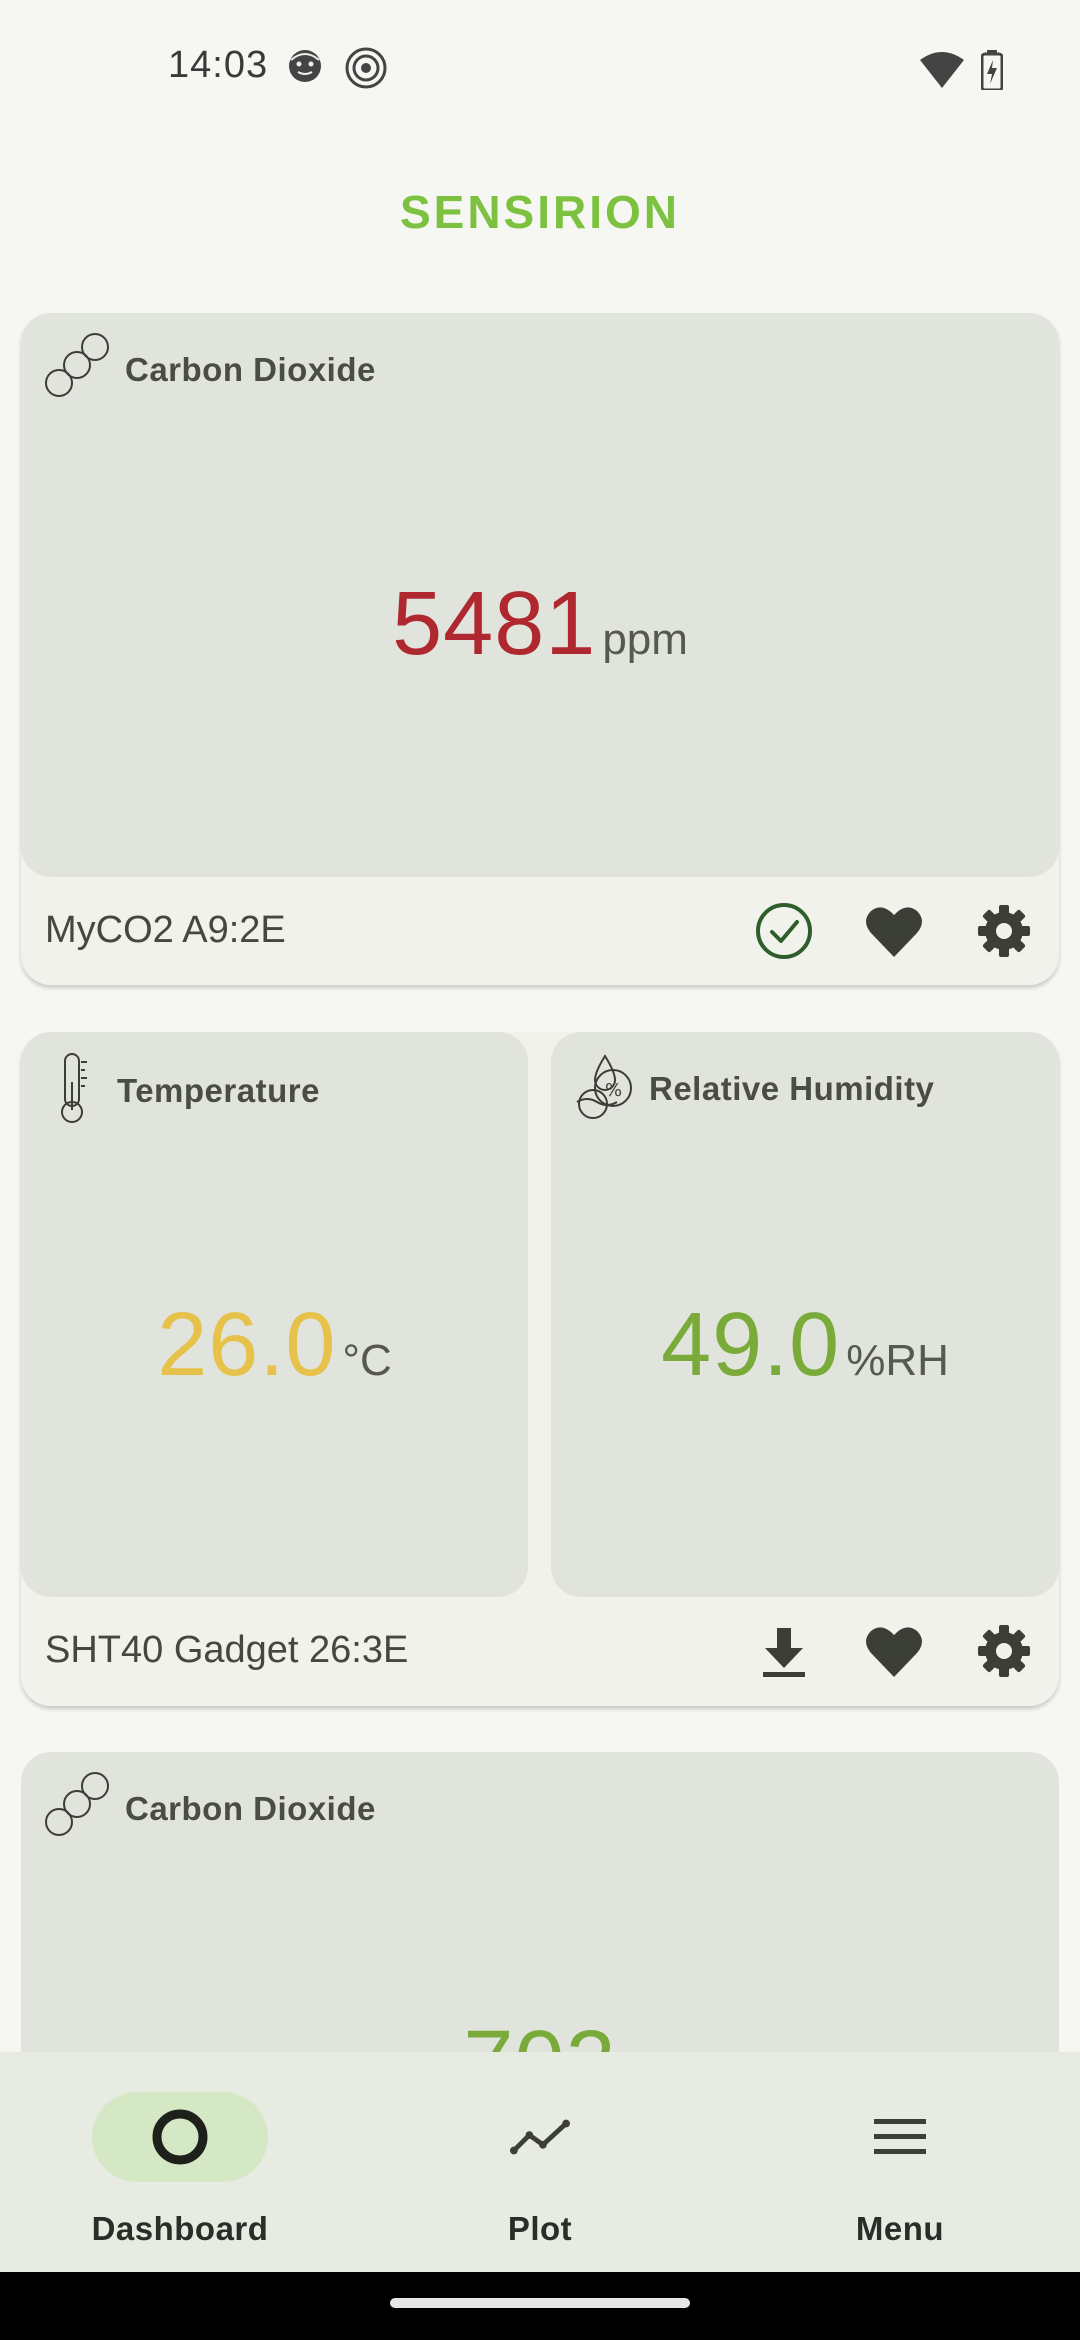  Describe the element at coordinates (180, 2228) in the screenshot. I see `nav-label: Dashboard` at that location.